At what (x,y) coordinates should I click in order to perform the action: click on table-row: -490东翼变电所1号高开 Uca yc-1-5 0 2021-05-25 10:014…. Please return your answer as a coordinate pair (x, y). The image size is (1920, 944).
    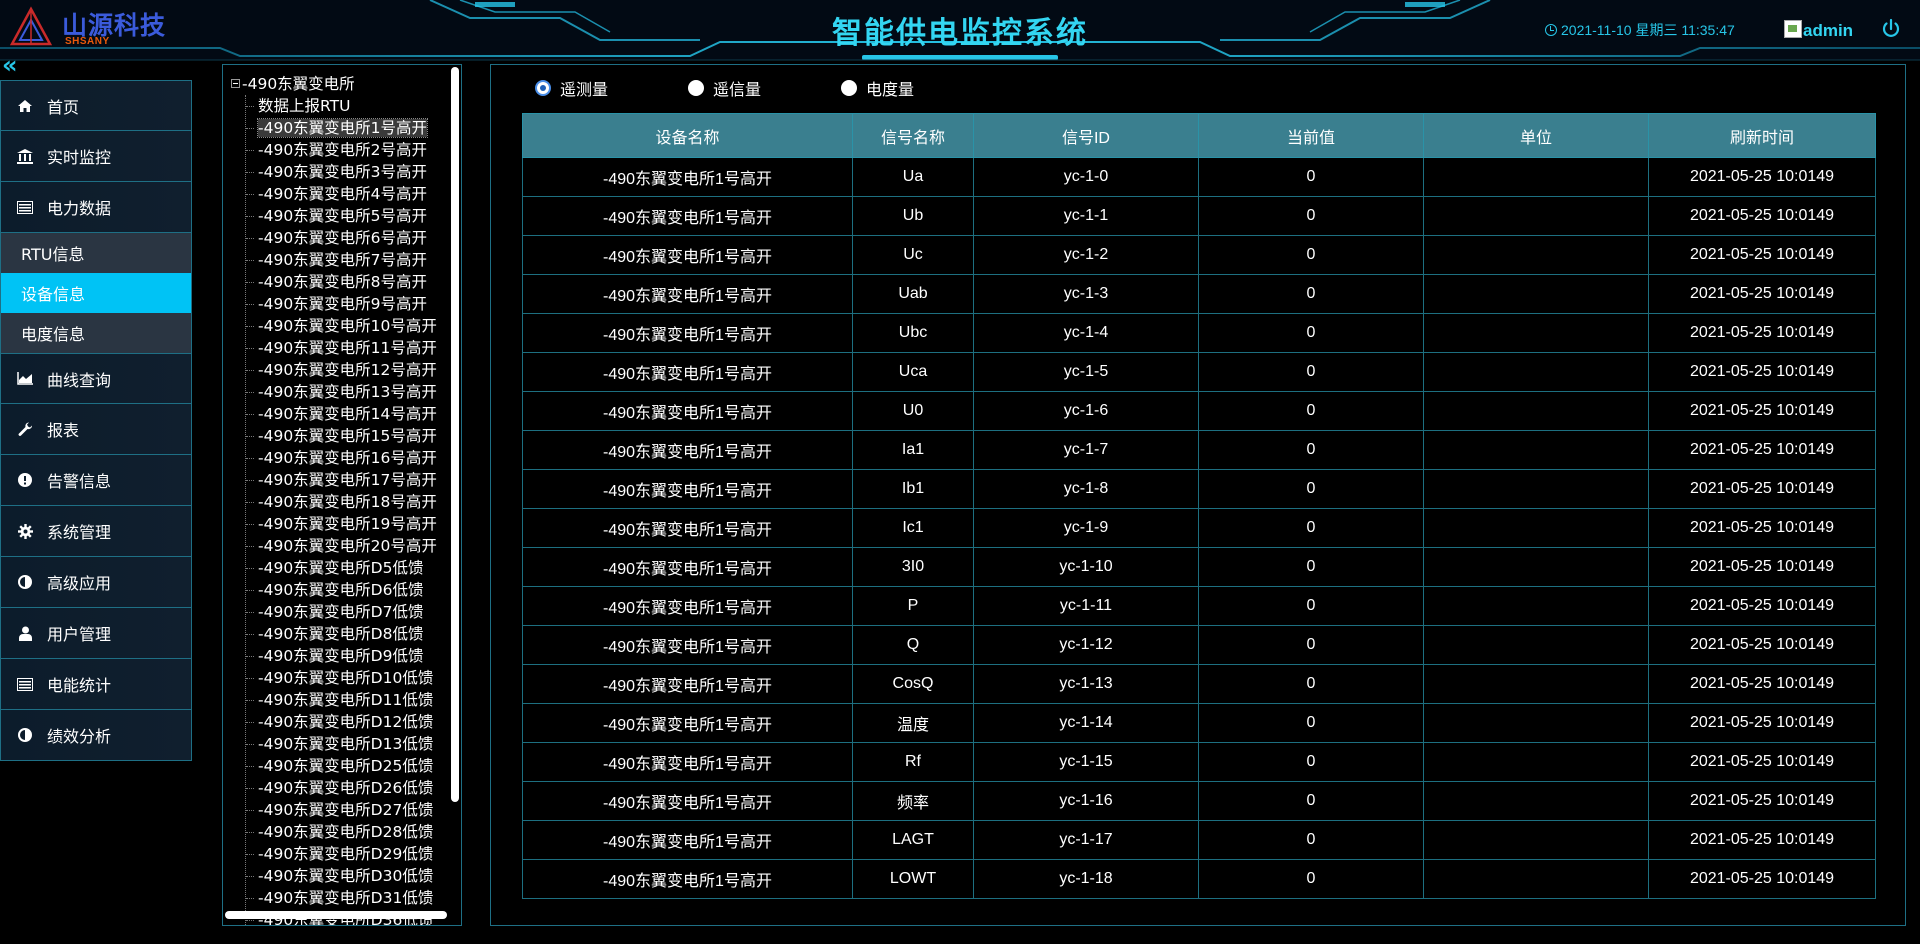
    Looking at the image, I should click on (1199, 372).